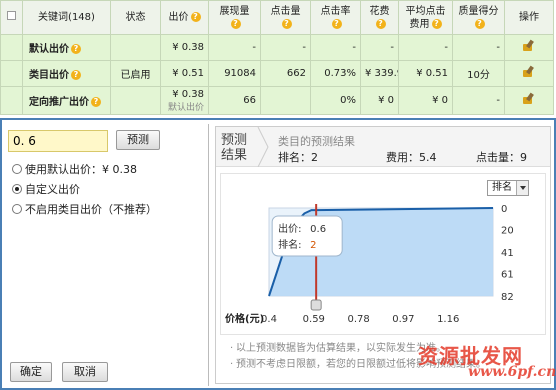 The image size is (556, 390). Describe the element at coordinates (358, 319) in the screenshot. I see `x-tick-label: 0.78` at that location.